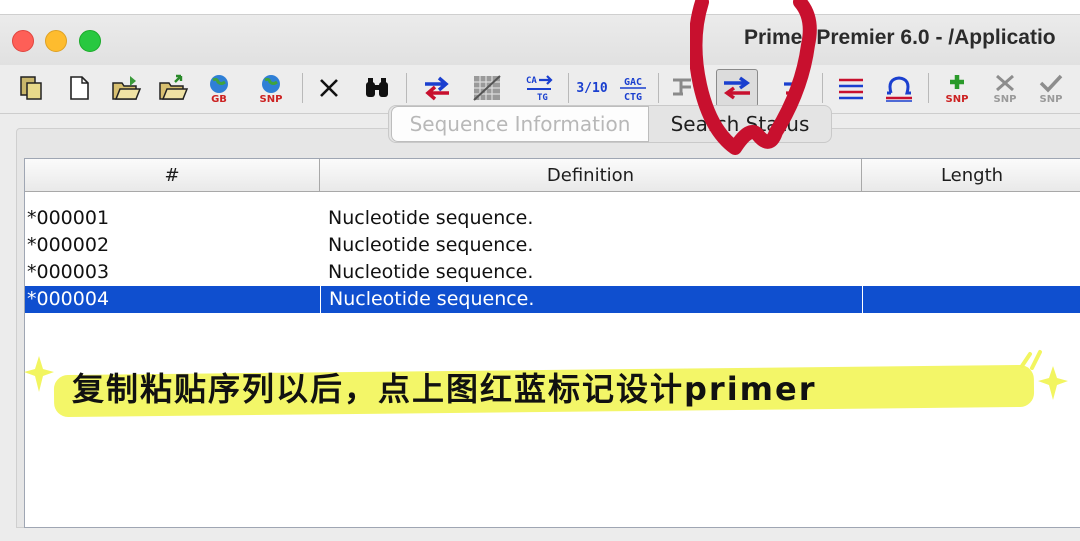 Image resolution: width=1080 pixels, height=541 pixels. I want to click on minimize-window-button, so click(56, 41).